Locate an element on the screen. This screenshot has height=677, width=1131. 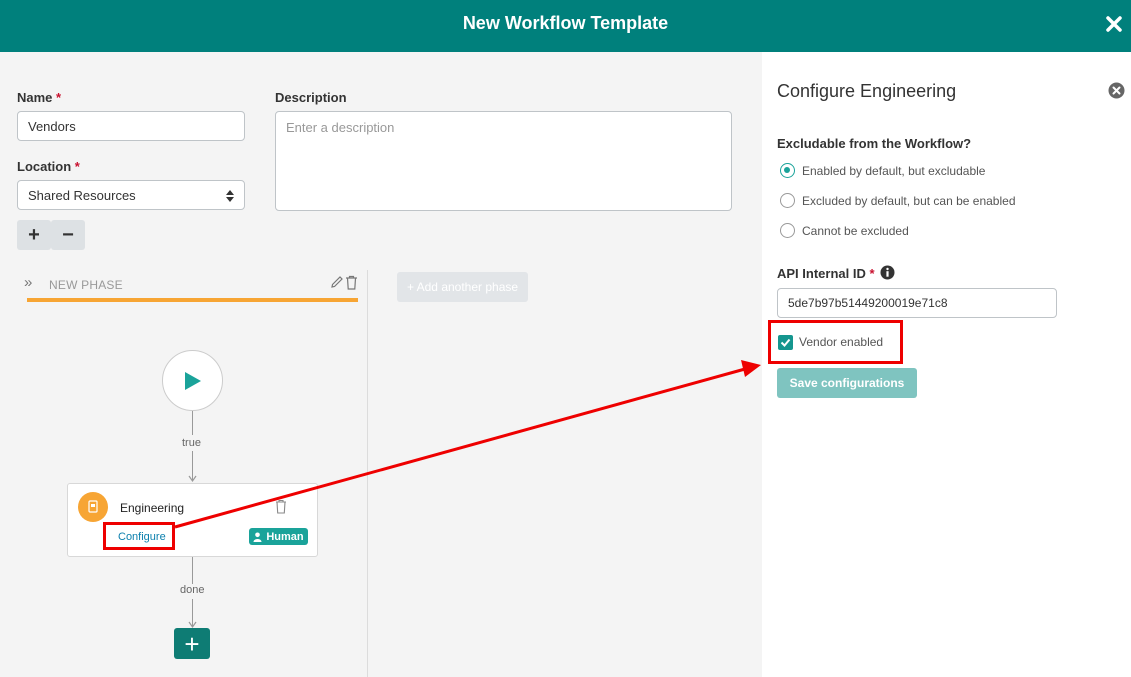
collapse-phase-icon: » is located at coordinates (28, 282).